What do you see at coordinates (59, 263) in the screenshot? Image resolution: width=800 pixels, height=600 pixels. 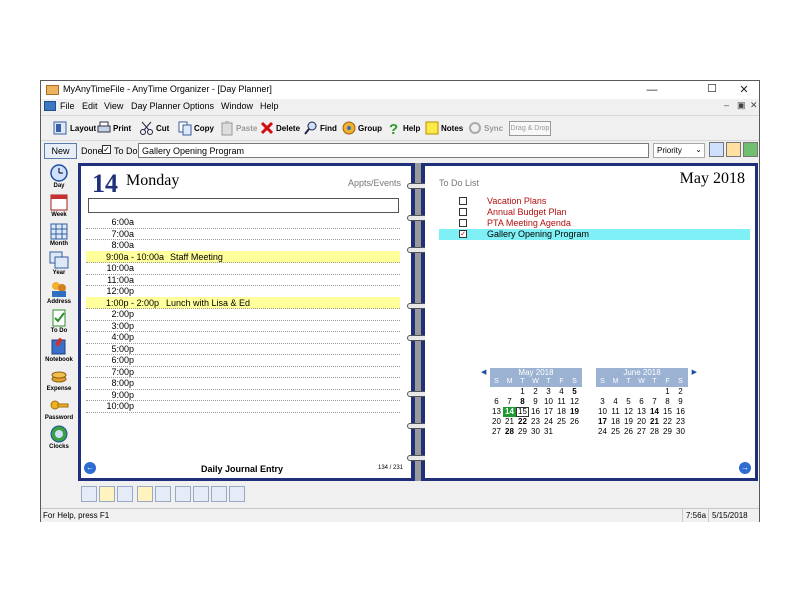 I see `sidebar-item-year: Year` at bounding box center [59, 263].